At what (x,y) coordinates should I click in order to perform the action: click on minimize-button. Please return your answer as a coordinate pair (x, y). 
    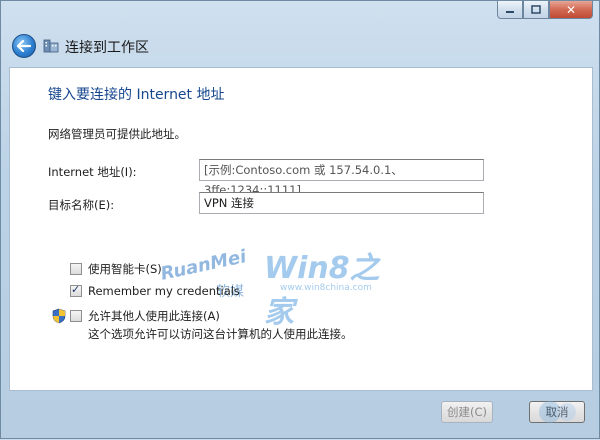
    Looking at the image, I should click on (510, 10).